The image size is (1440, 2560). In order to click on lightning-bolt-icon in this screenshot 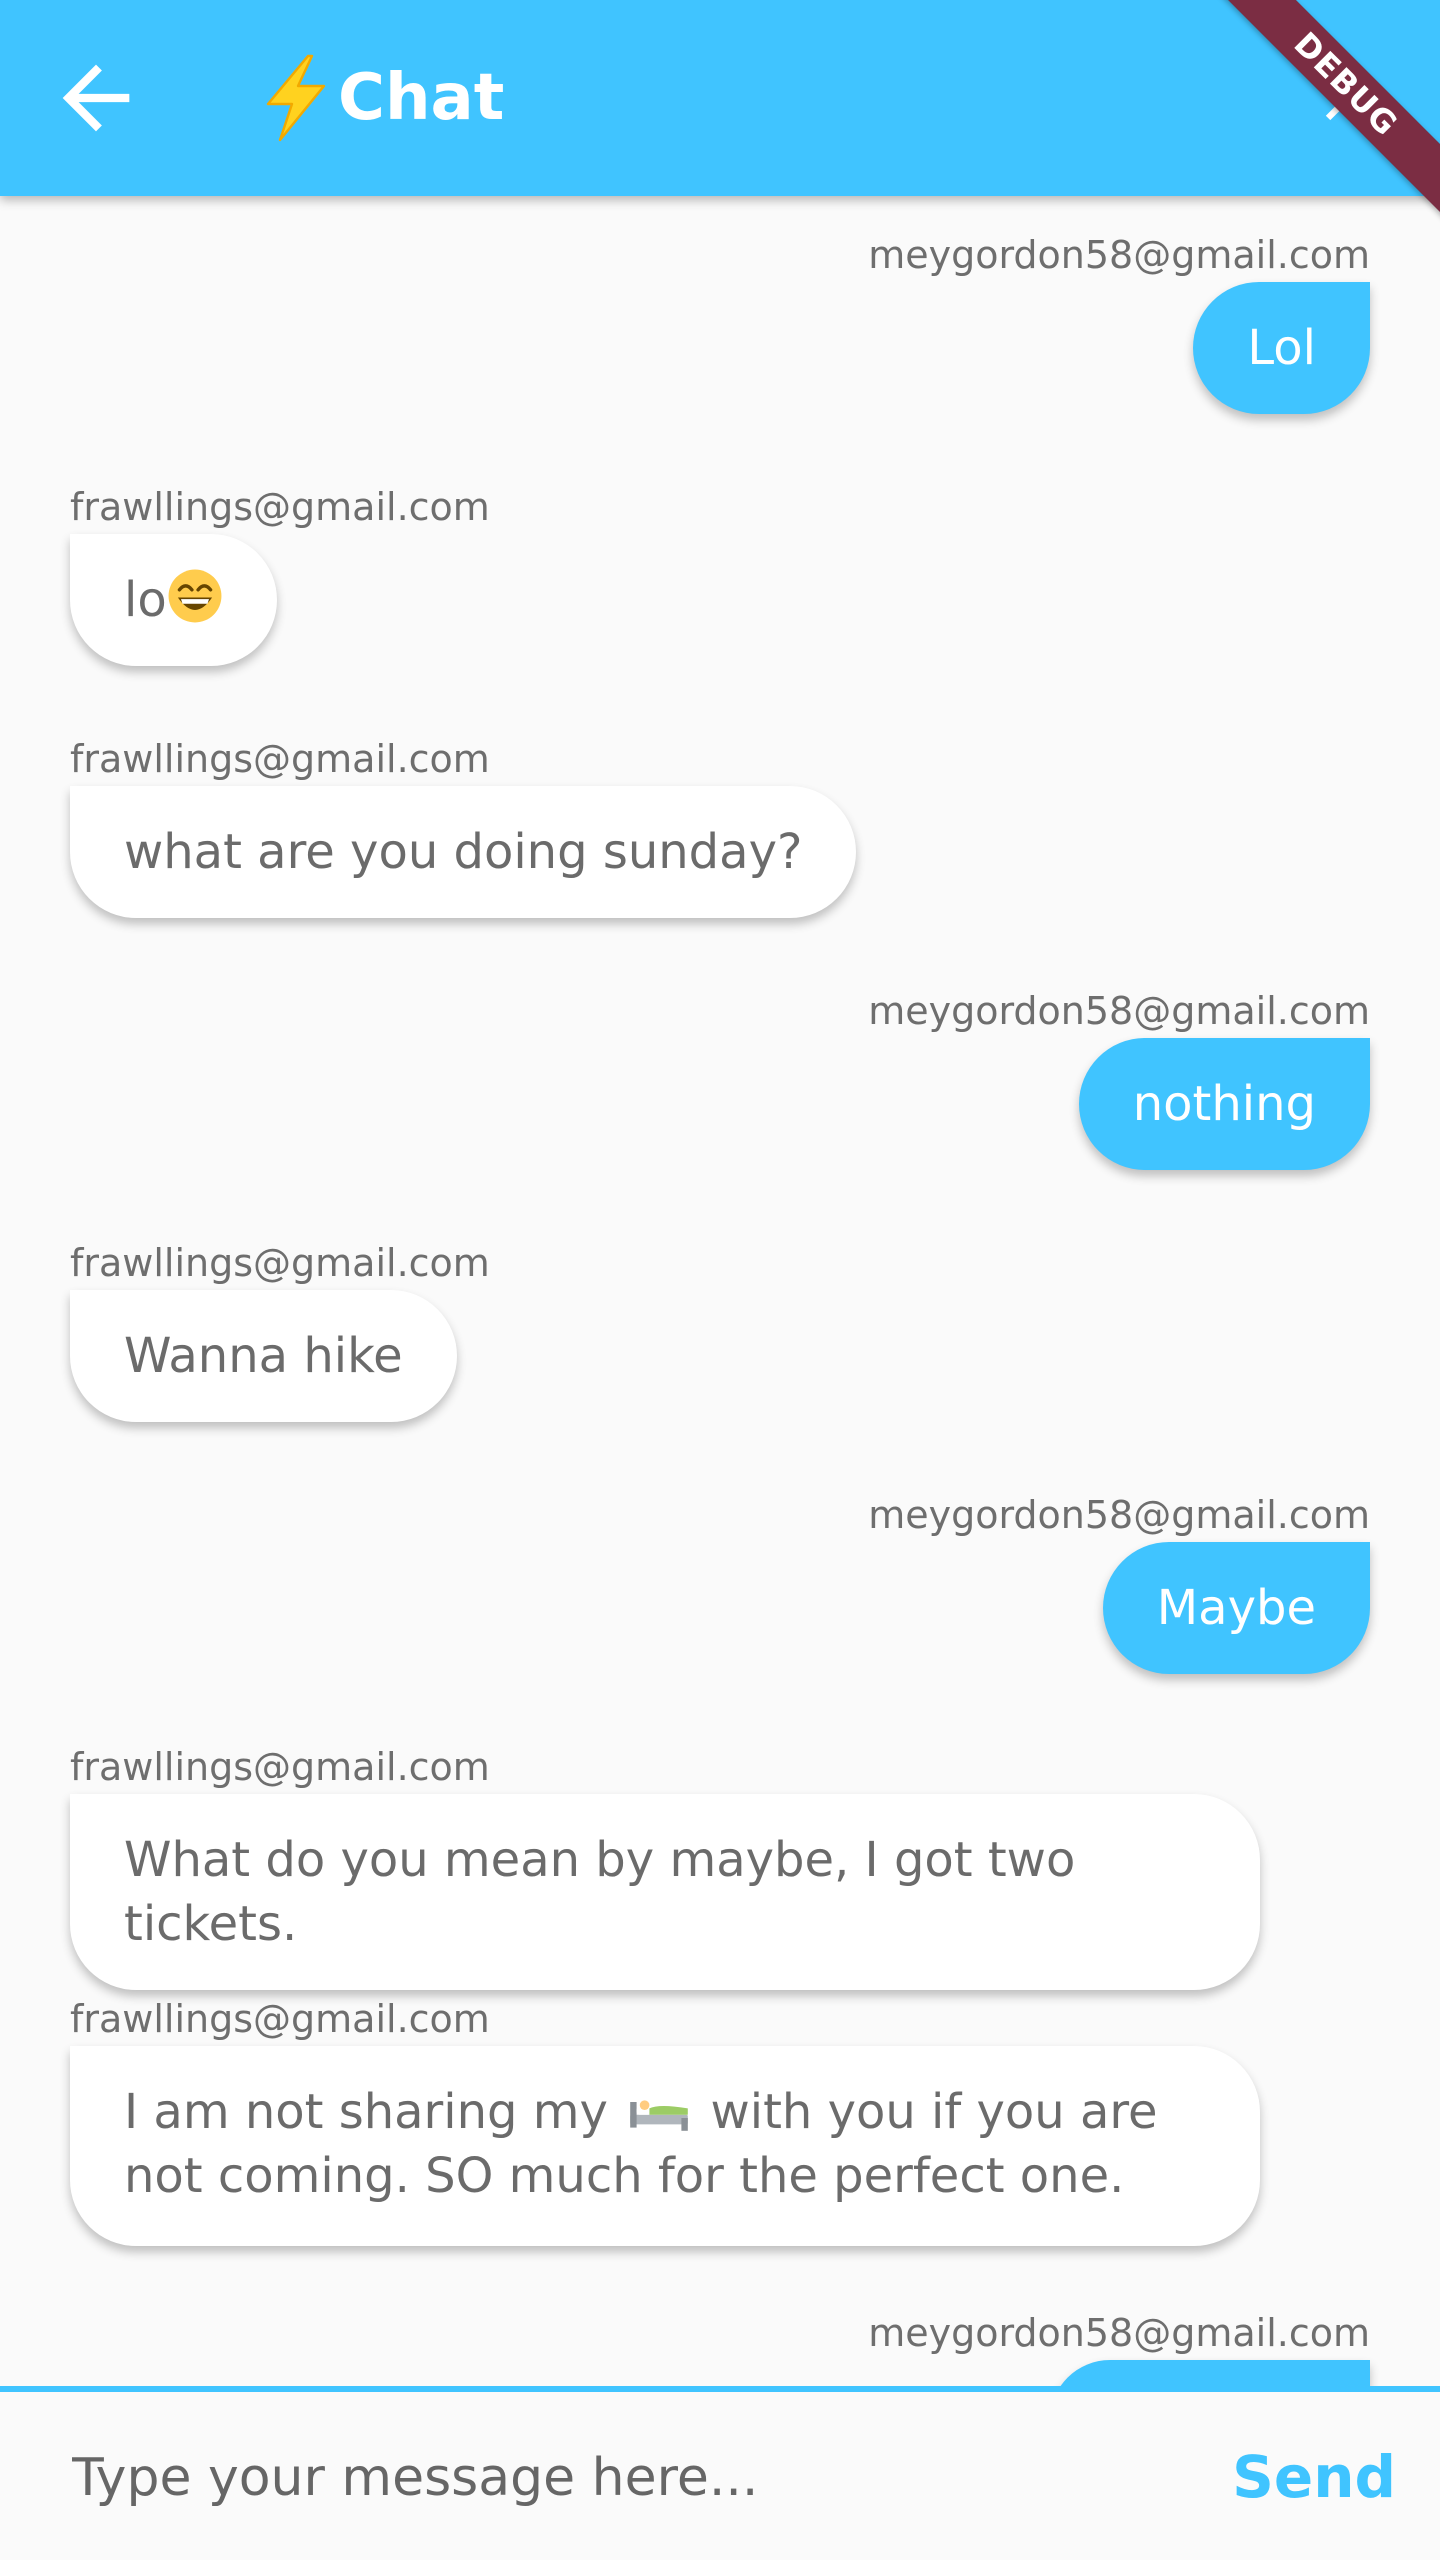, I will do `click(296, 98)`.